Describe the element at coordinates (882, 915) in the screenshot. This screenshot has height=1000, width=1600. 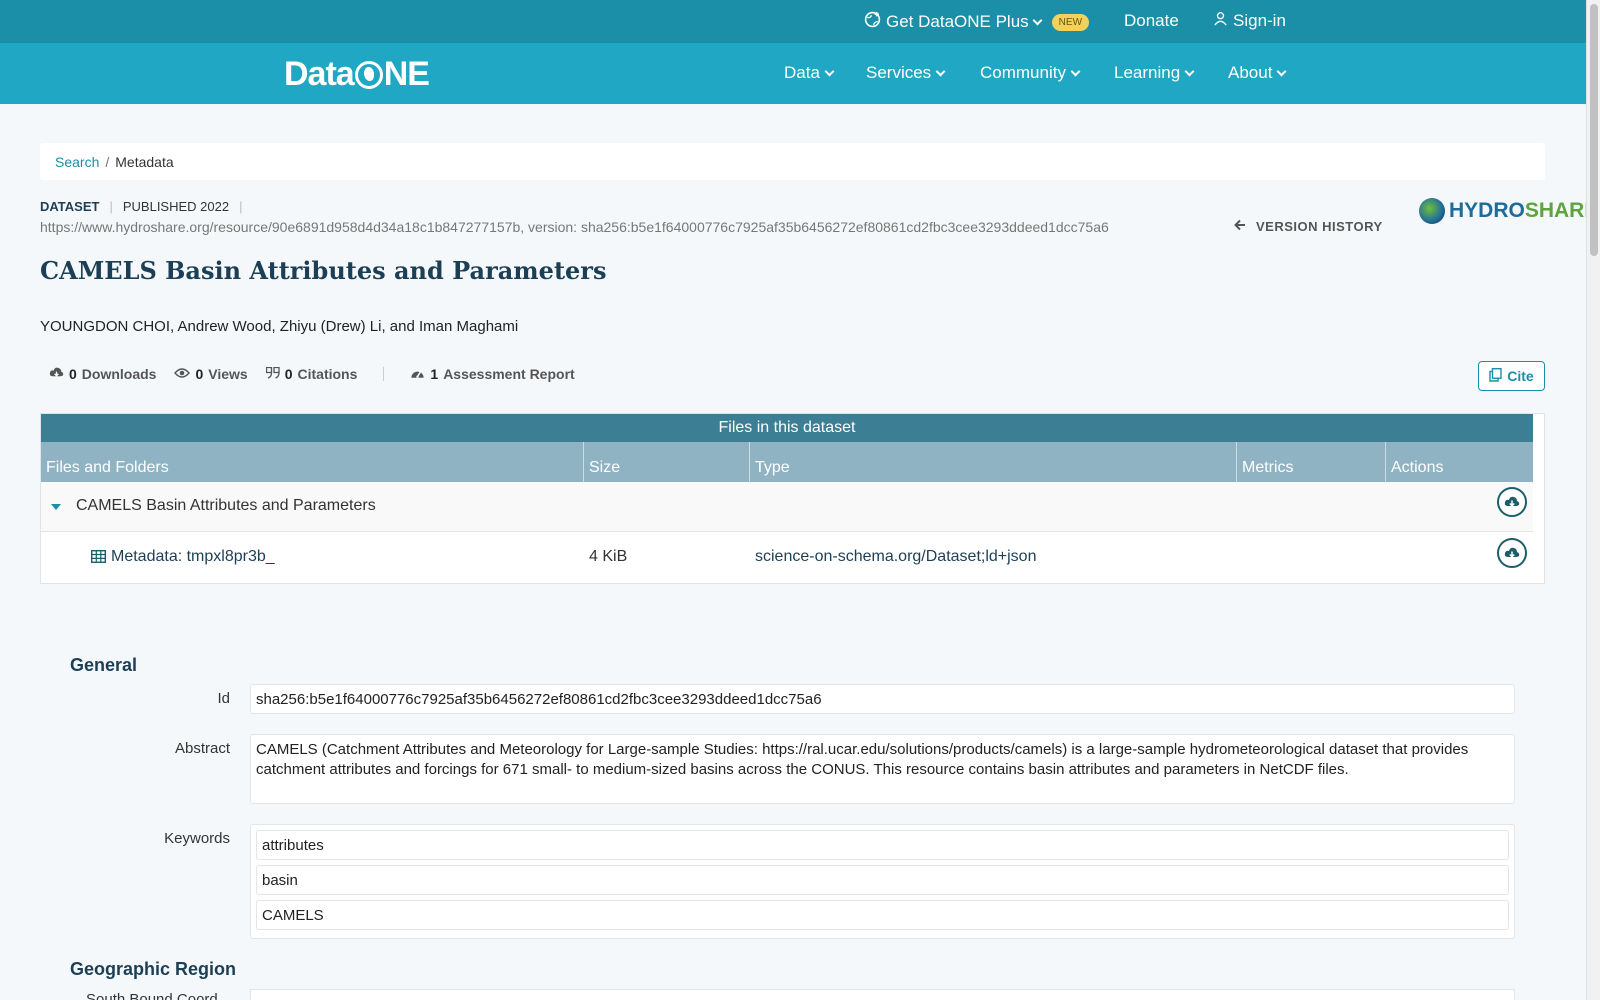
I see `keyword-item: CAMELS` at that location.